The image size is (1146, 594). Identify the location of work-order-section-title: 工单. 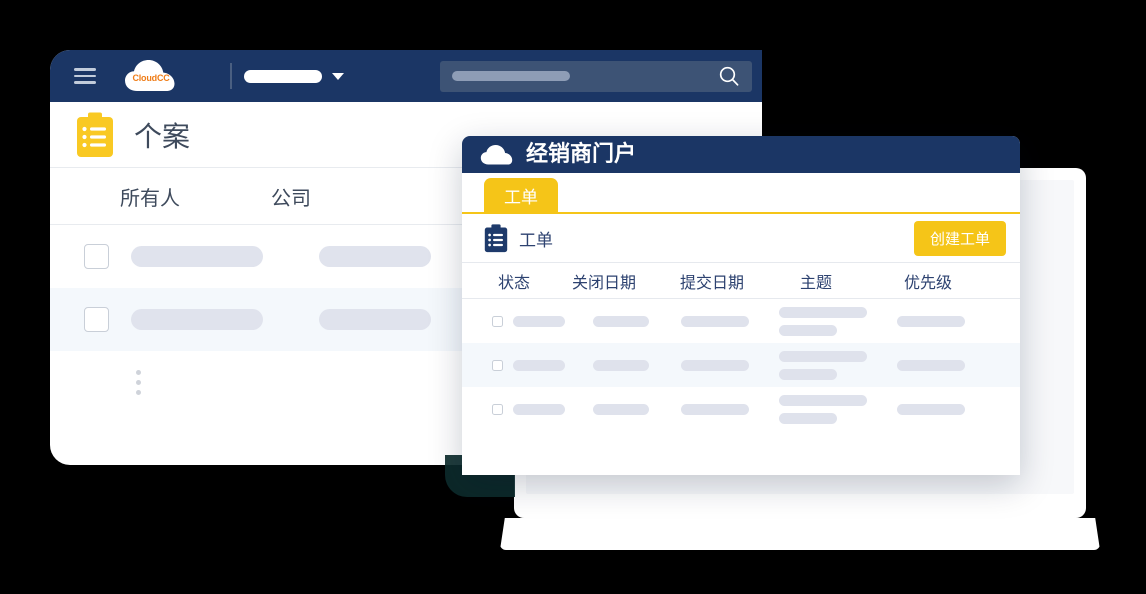
(536, 240).